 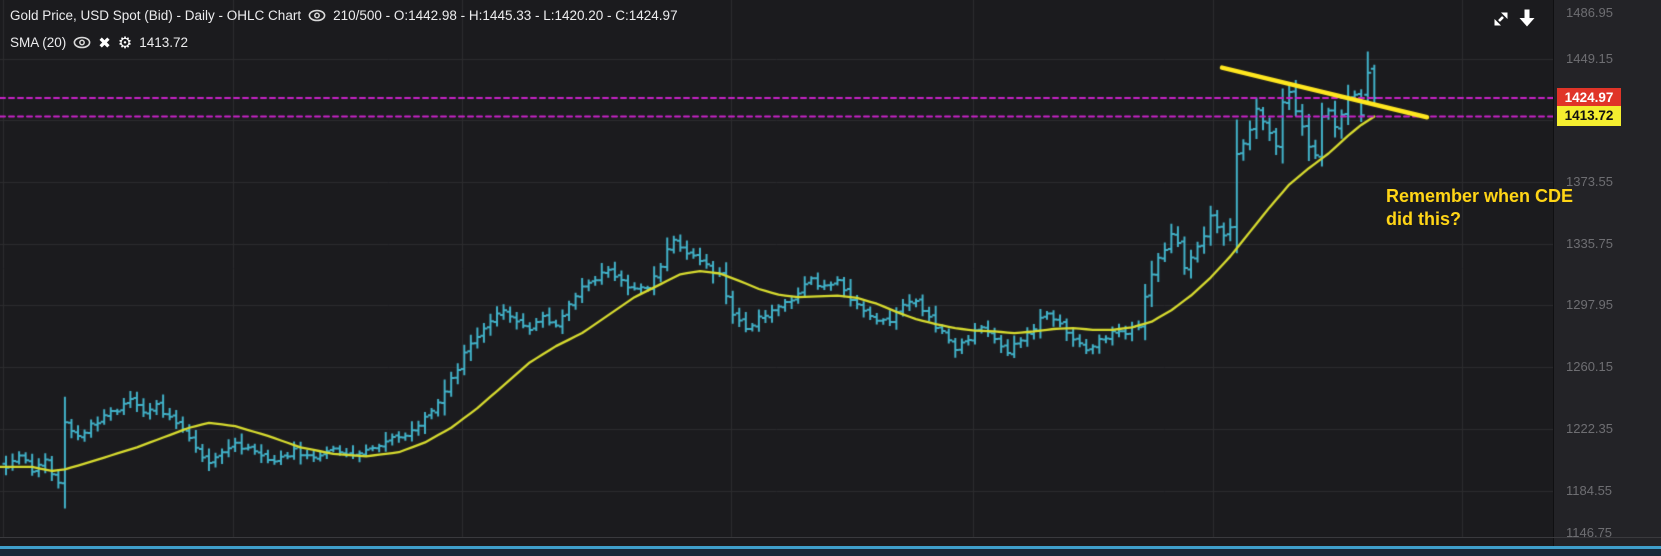 What do you see at coordinates (1589, 12) in the screenshot?
I see `axis-tick: 1486.95` at bounding box center [1589, 12].